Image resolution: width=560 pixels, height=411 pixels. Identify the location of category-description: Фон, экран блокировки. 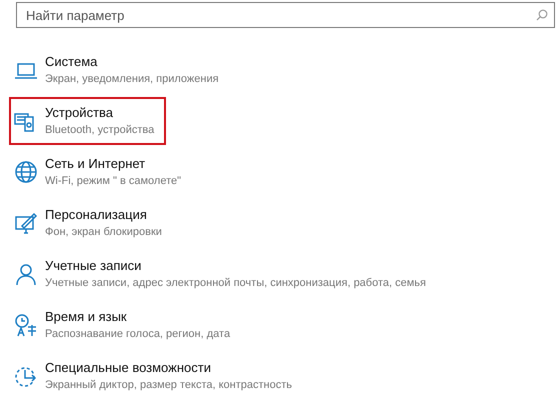
(103, 232).